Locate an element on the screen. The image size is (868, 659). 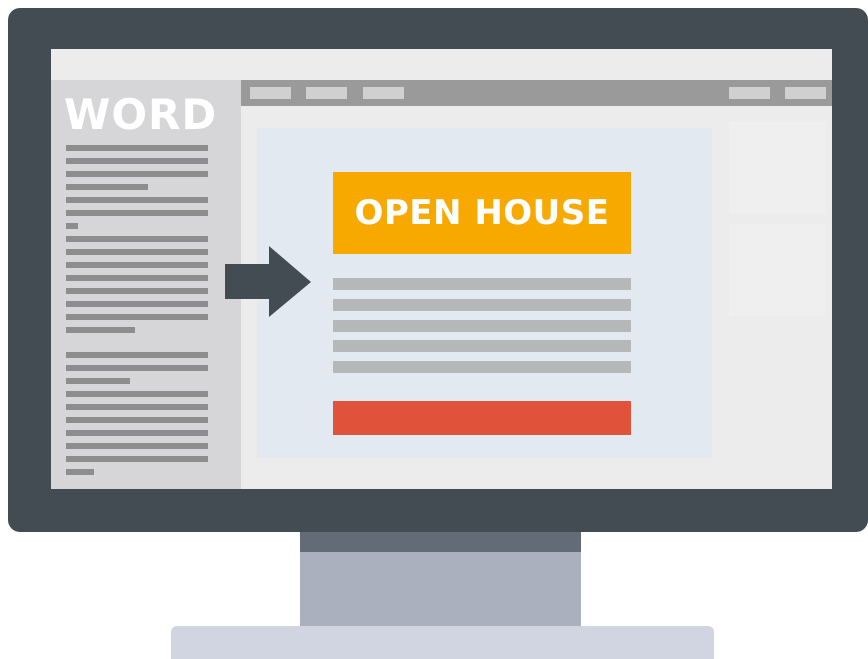
word-label: WORD is located at coordinates (141, 114).